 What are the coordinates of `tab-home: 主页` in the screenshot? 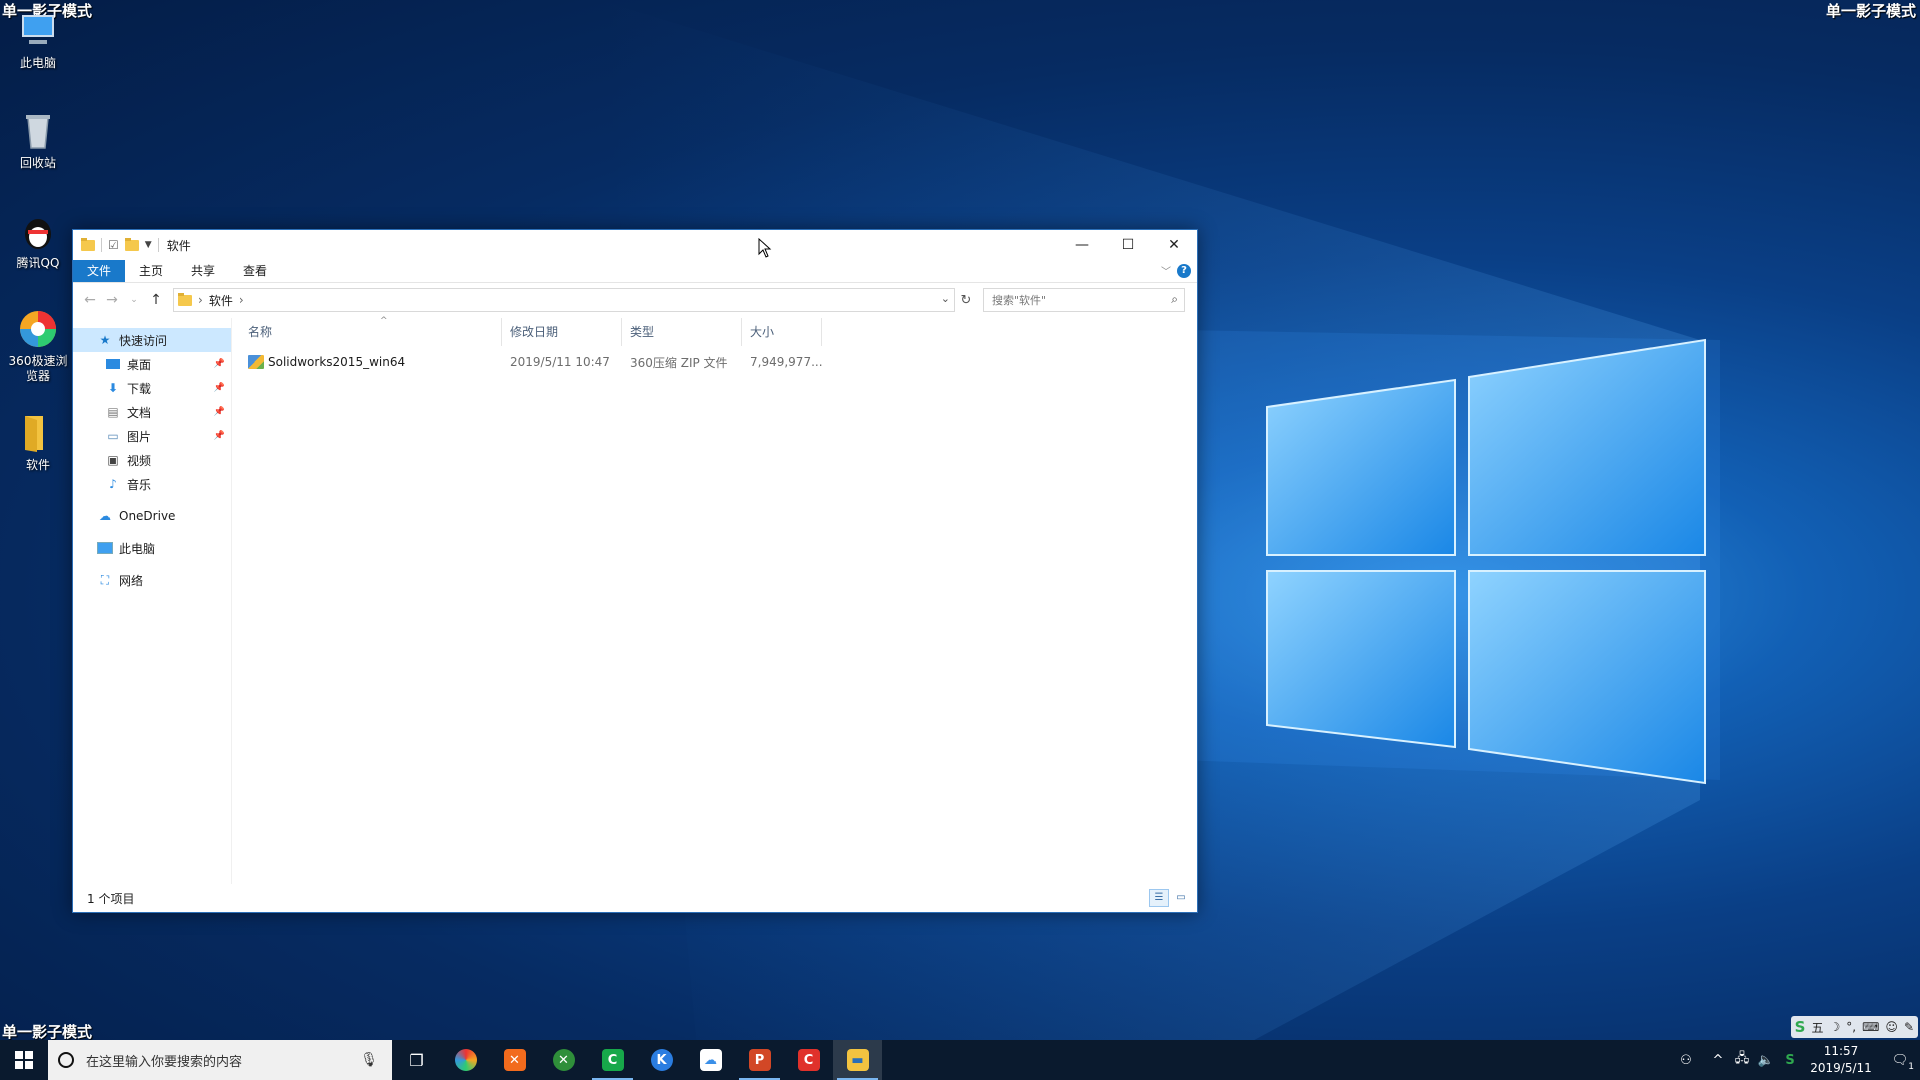 It's located at (151, 271).